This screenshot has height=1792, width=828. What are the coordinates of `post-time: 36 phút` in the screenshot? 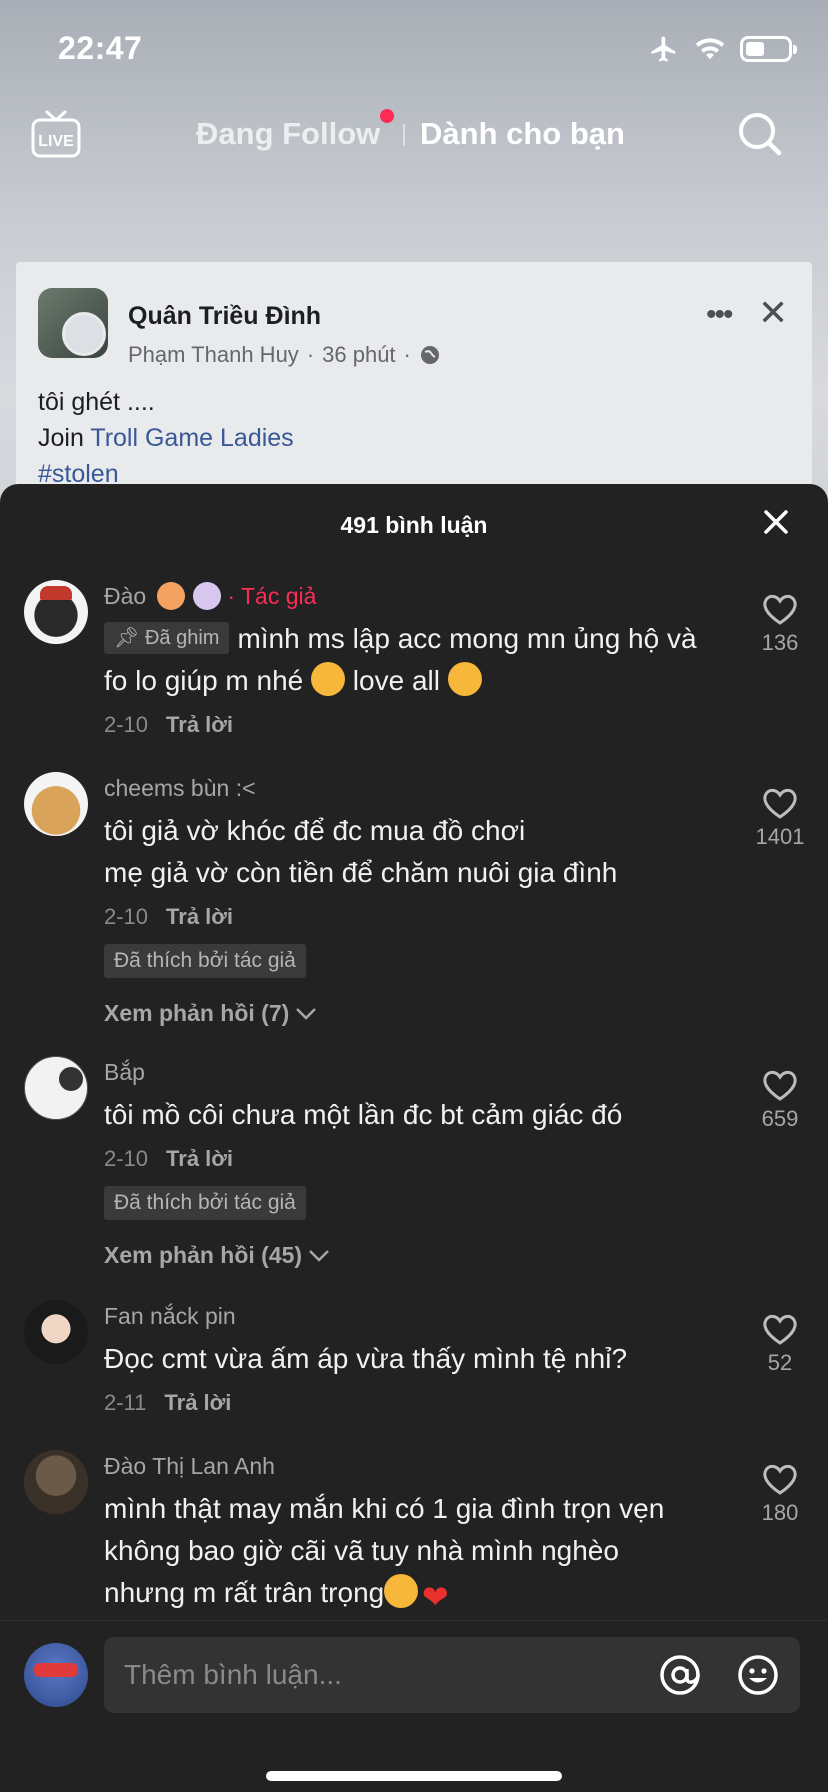 It's located at (359, 354).